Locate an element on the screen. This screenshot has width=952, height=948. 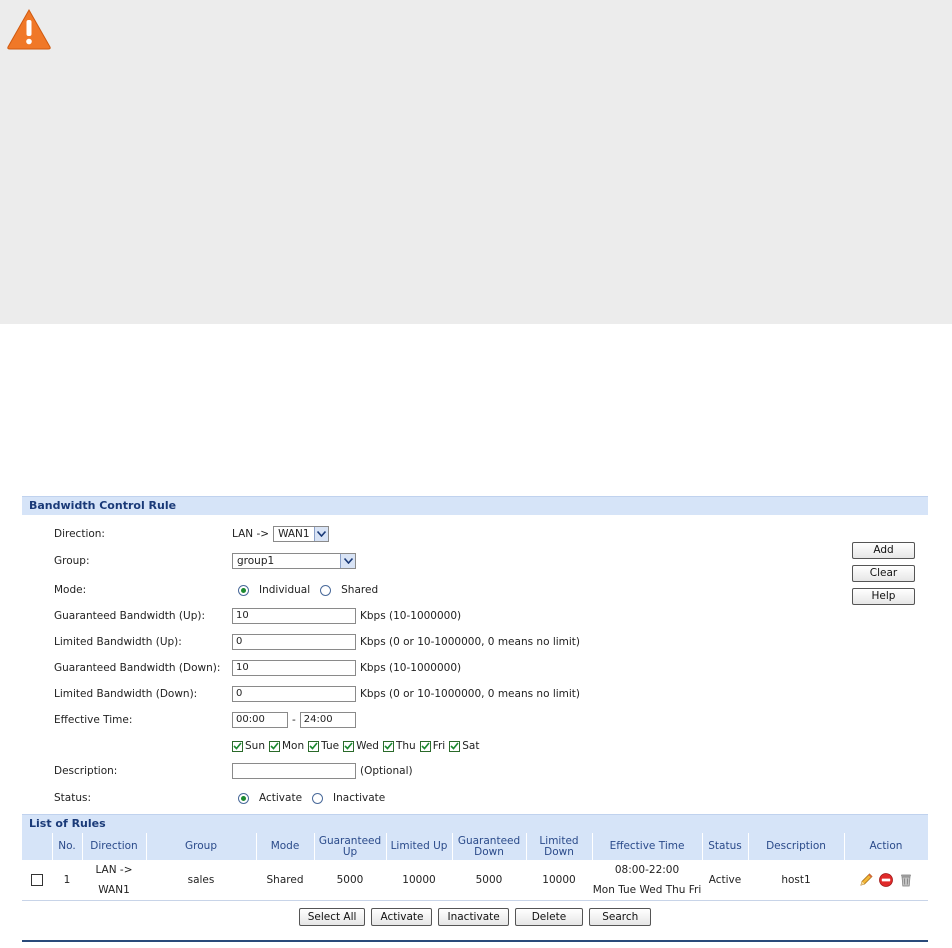
limited-down-input: 0 is located at coordinates (294, 694).